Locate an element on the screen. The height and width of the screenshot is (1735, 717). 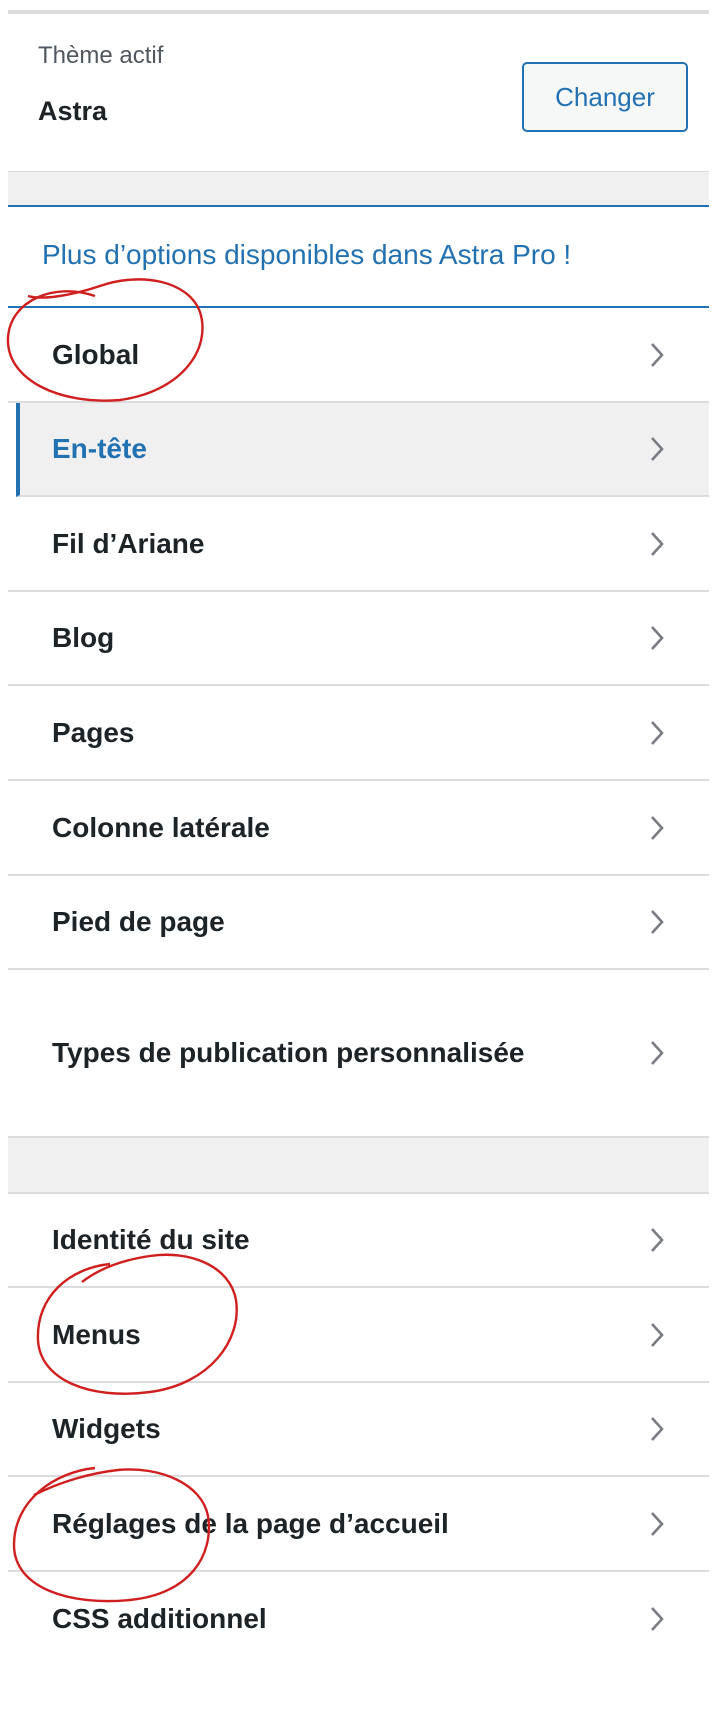
section-label: Fil d’Ariane is located at coordinates (128, 543).